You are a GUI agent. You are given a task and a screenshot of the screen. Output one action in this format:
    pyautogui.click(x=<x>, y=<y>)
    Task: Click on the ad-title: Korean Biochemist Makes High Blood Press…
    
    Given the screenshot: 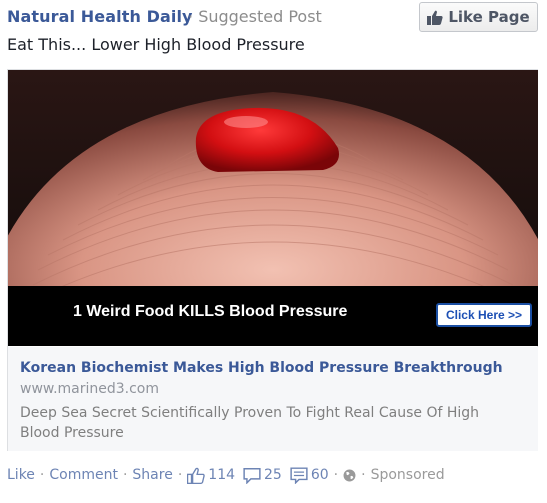 What is the action you would take?
    pyautogui.click(x=261, y=368)
    